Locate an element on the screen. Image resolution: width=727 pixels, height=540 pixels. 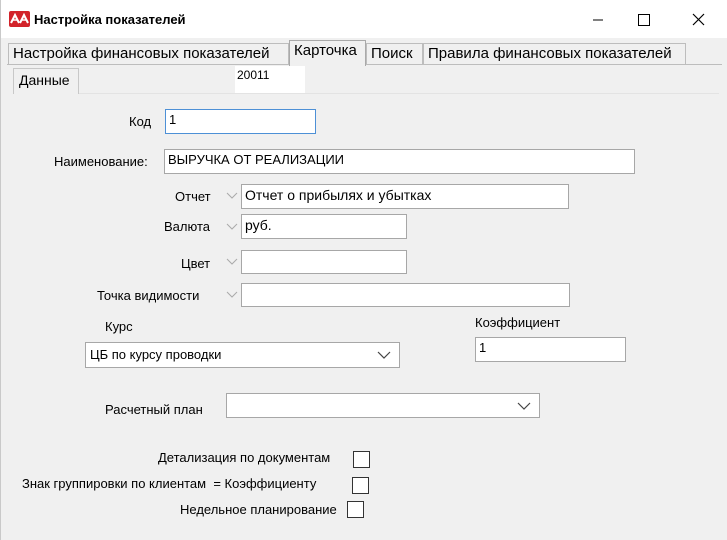
coefficient-field: 1 is located at coordinates (550, 349).